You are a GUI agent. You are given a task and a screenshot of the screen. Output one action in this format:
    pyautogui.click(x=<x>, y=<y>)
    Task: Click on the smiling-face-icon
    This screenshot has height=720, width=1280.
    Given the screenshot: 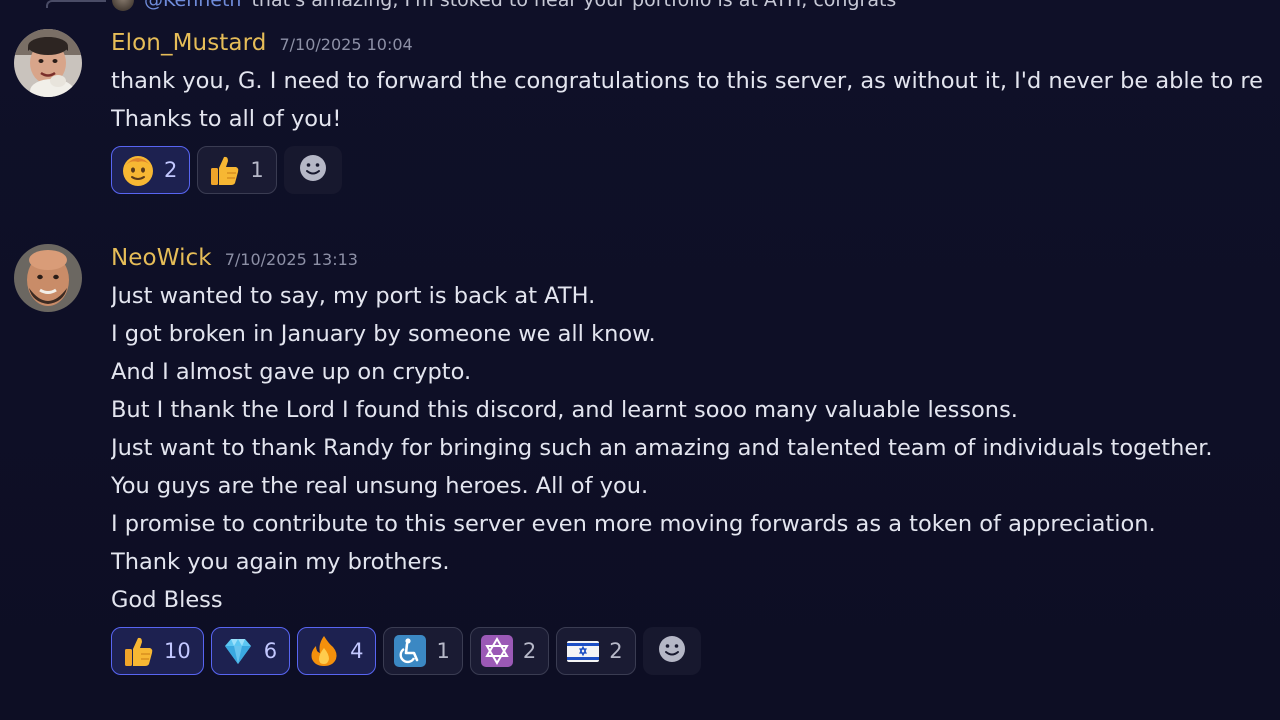 What is the action you would take?
    pyautogui.click(x=138, y=170)
    